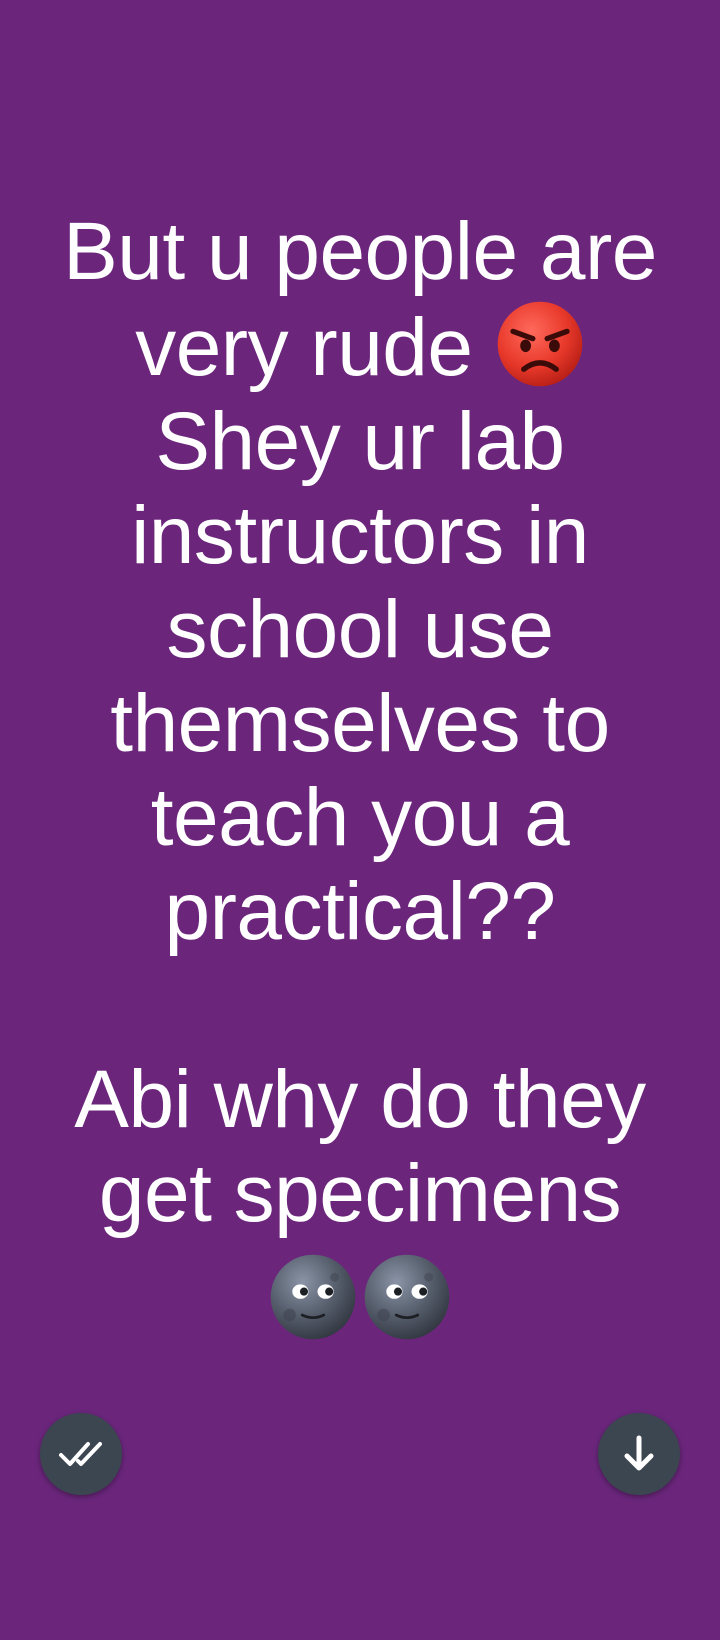 Image resolution: width=720 pixels, height=1640 pixels. I want to click on seen-status-button, so click(81, 1454).